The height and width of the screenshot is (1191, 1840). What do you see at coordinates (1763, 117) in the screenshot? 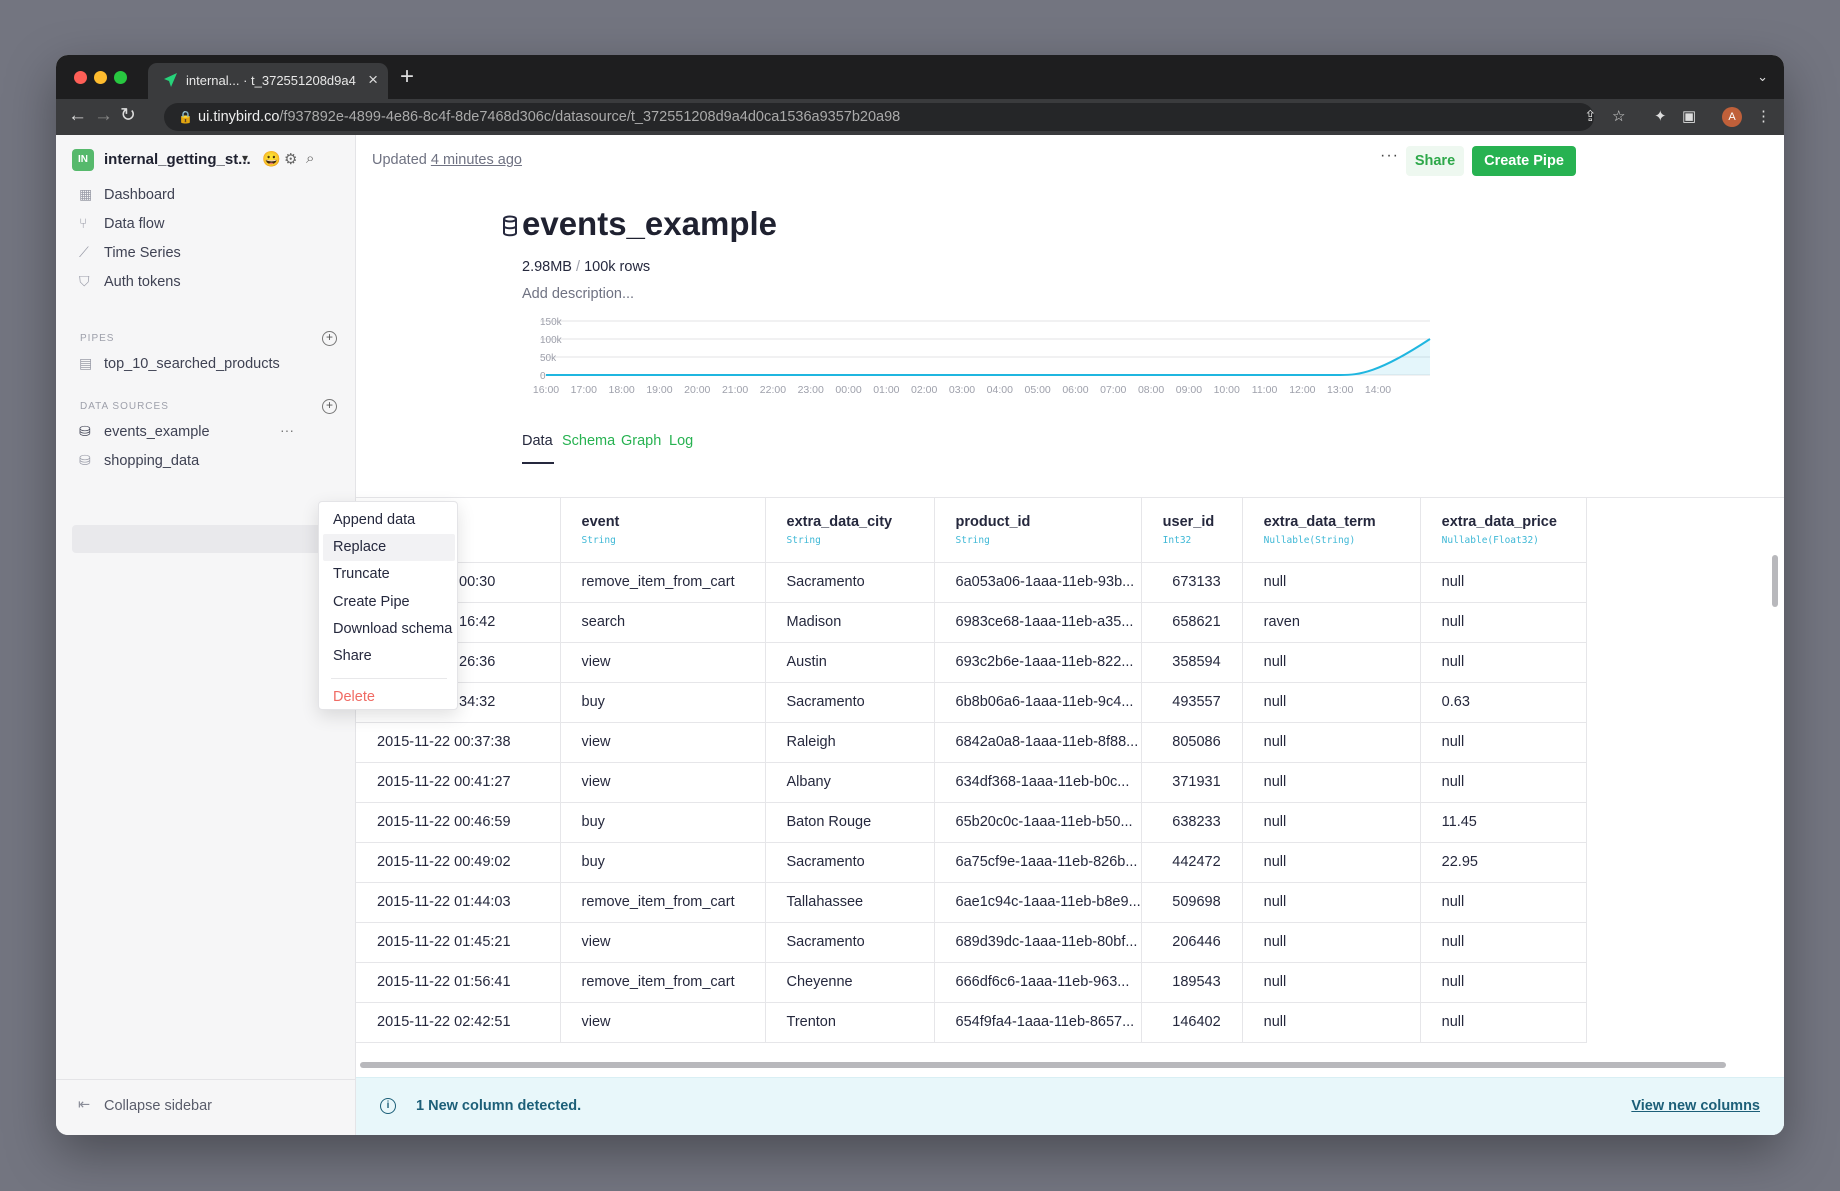
I see `browser-menu-icon: ⋮` at bounding box center [1763, 117].